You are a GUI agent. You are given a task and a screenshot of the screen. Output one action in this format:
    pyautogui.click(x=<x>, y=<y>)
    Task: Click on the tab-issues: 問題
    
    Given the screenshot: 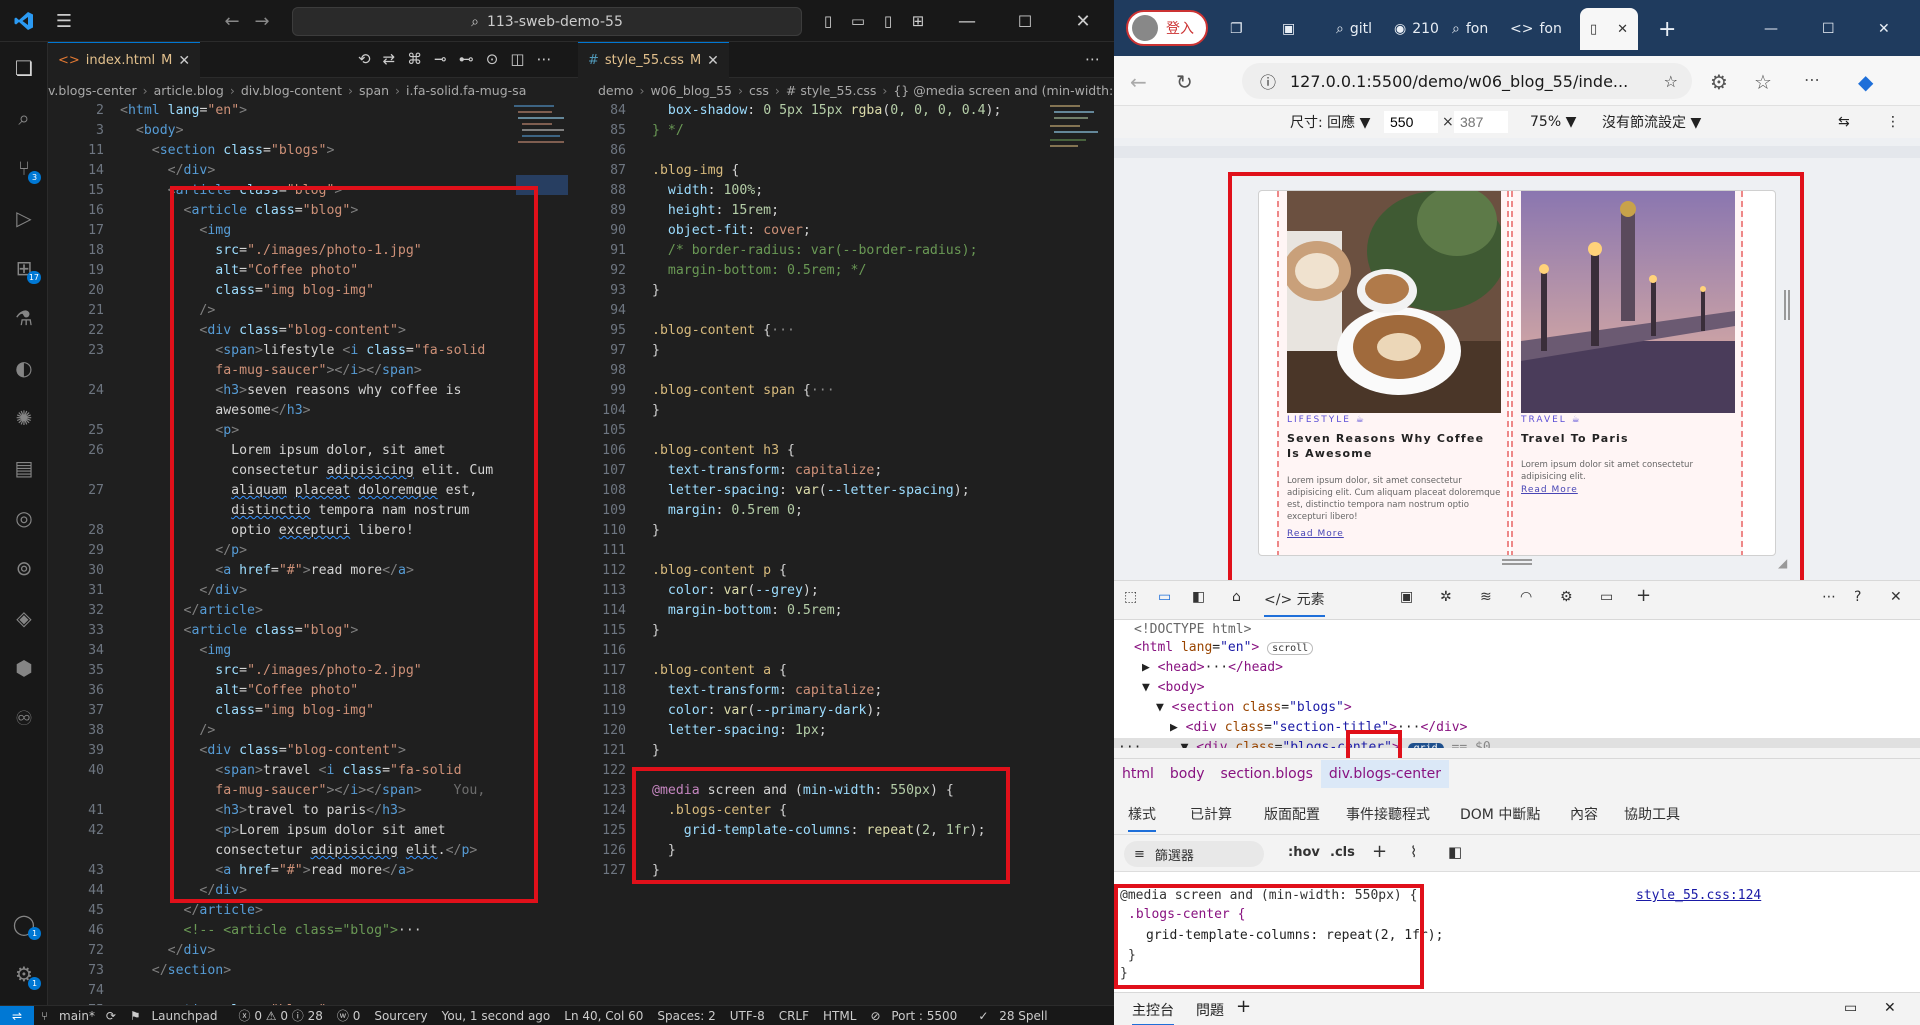 What is the action you would take?
    pyautogui.click(x=1210, y=1010)
    